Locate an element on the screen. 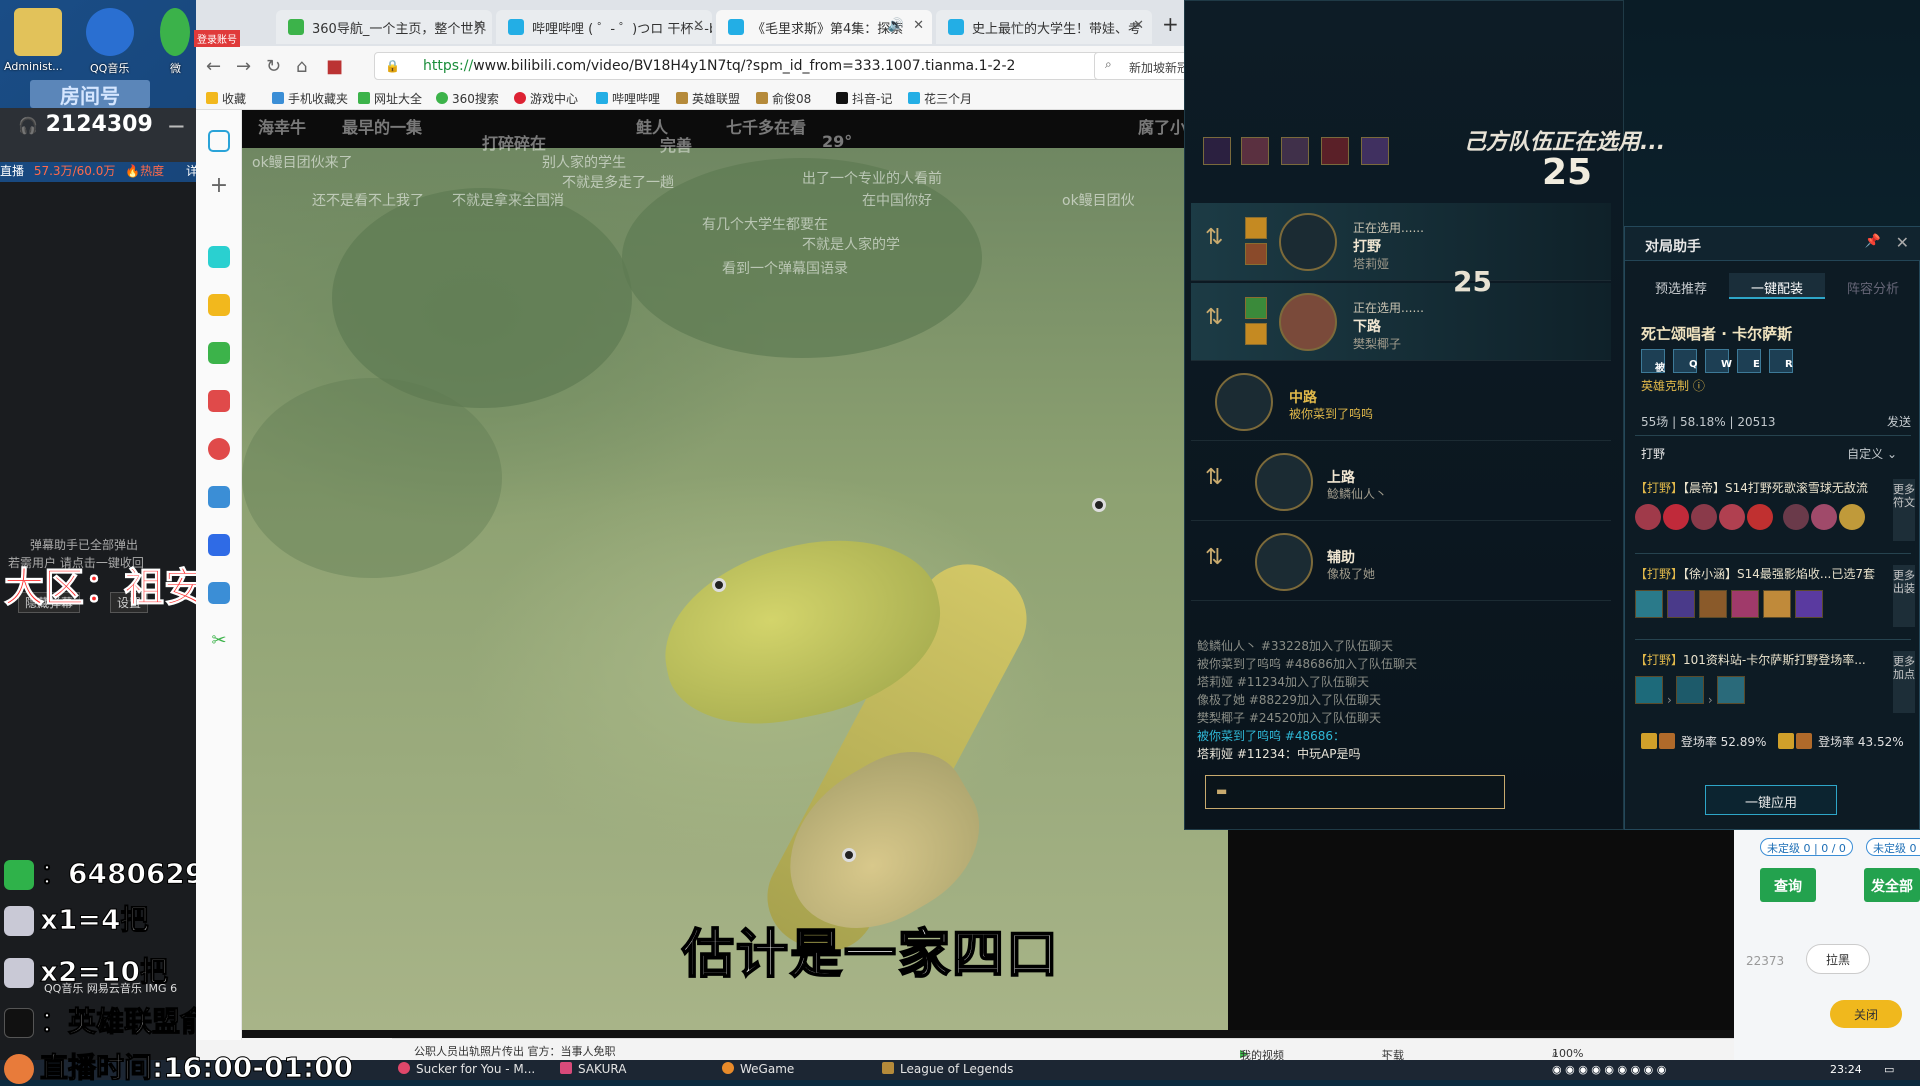  admin-folder-icon is located at coordinates (38, 32).